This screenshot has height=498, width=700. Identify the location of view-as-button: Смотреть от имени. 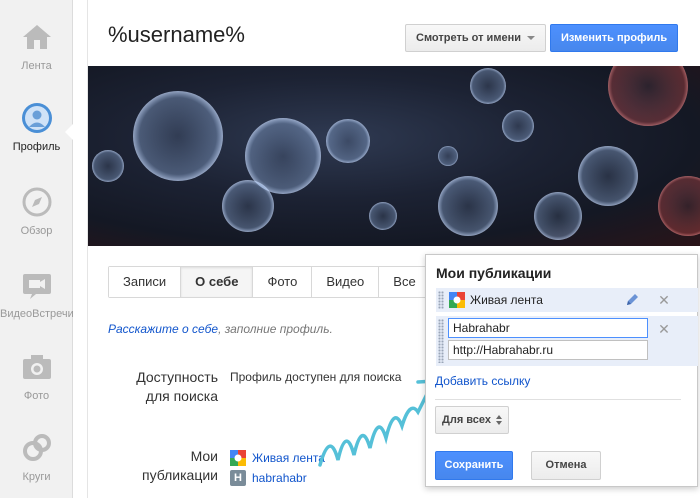
(475, 38).